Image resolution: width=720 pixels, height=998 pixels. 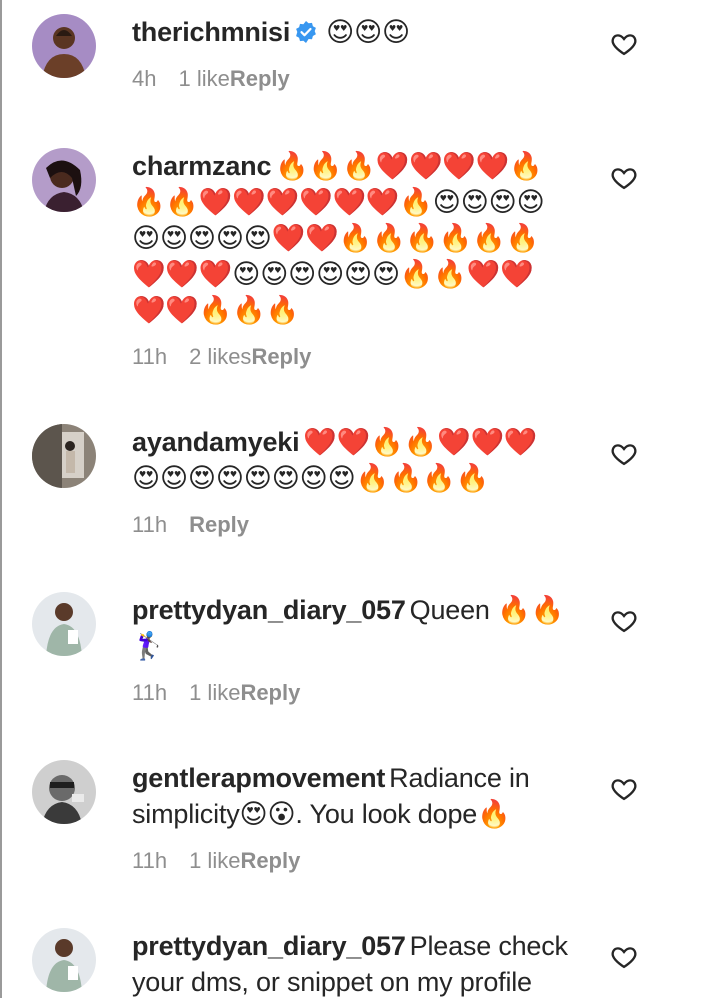 I want to click on comment-text: 😍😍😍, so click(x=368, y=32).